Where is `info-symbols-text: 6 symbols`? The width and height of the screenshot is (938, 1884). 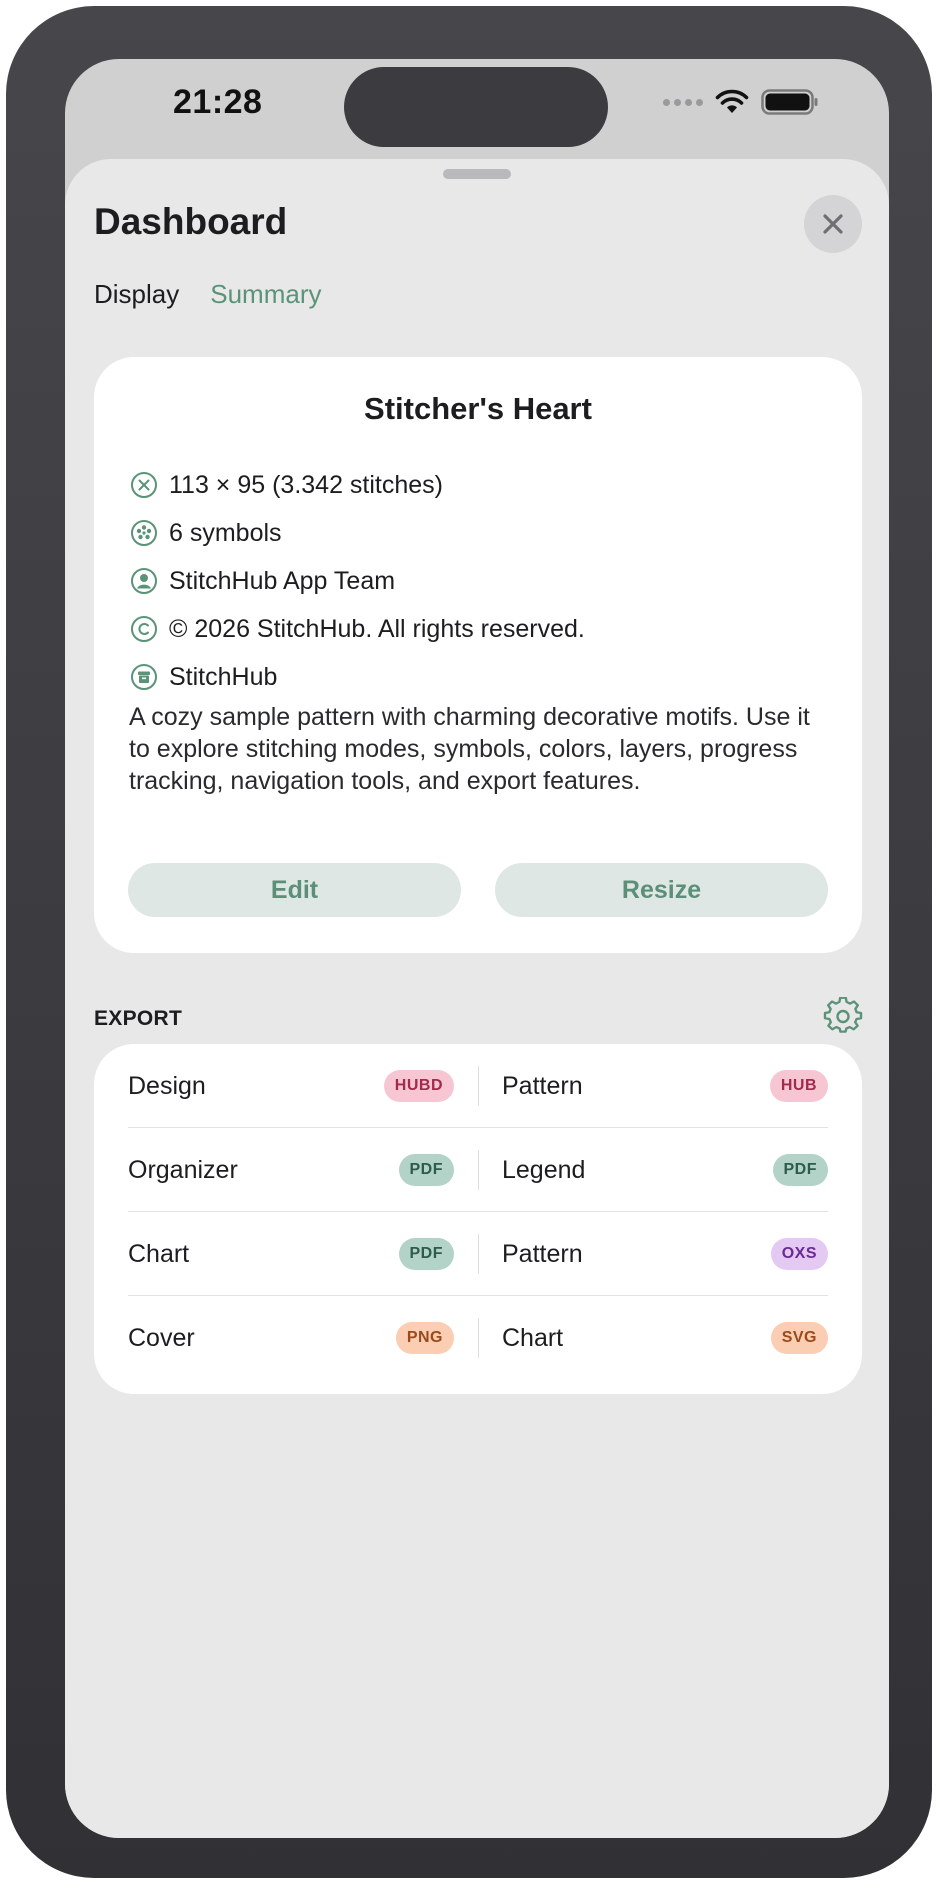 info-symbols-text: 6 symbols is located at coordinates (225, 532).